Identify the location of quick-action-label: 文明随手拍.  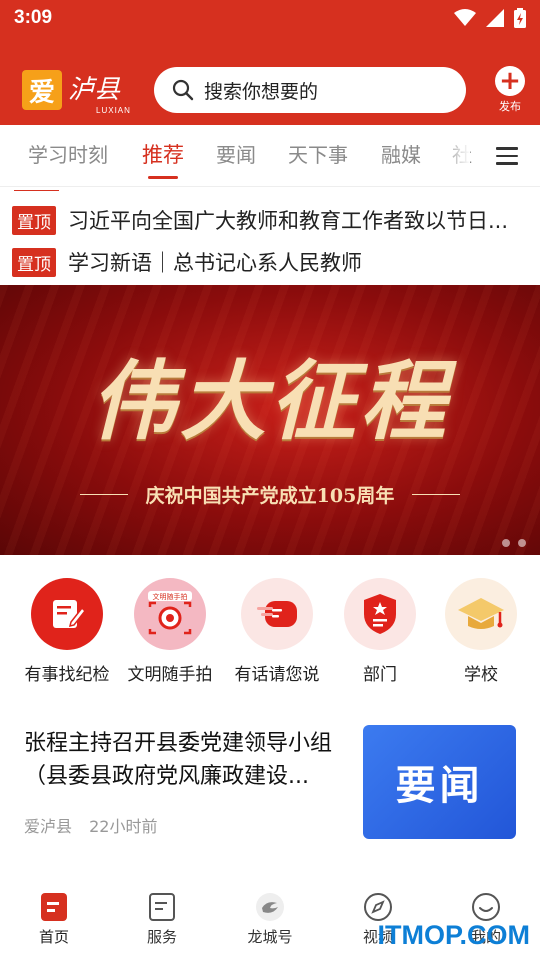
(170, 675).